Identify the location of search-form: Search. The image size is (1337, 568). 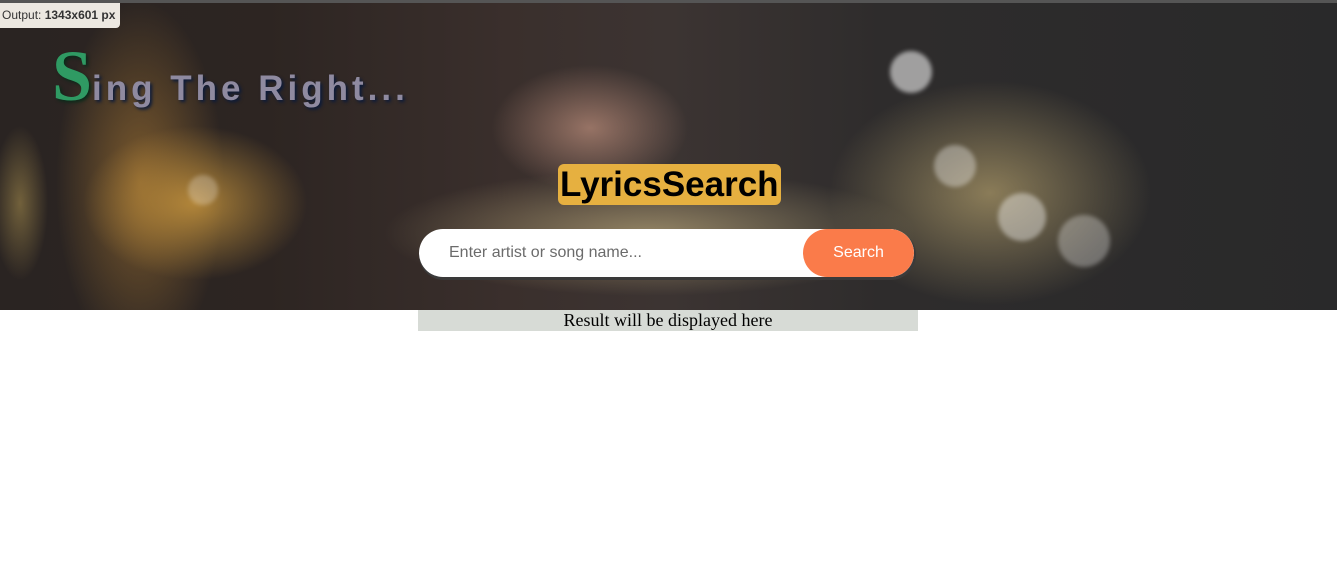
(666, 253).